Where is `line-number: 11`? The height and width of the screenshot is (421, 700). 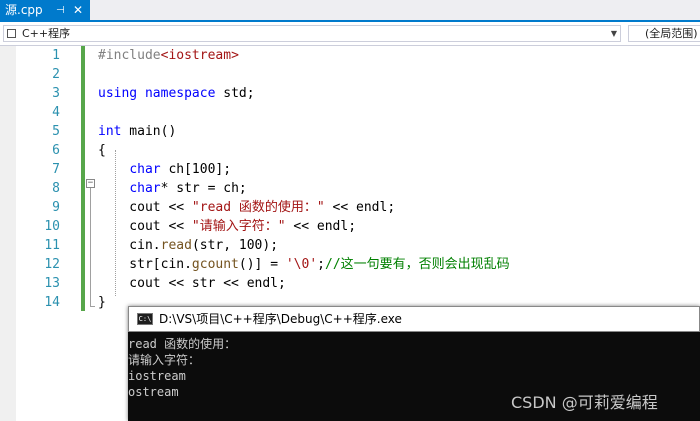 line-number: 11 is located at coordinates (52, 245).